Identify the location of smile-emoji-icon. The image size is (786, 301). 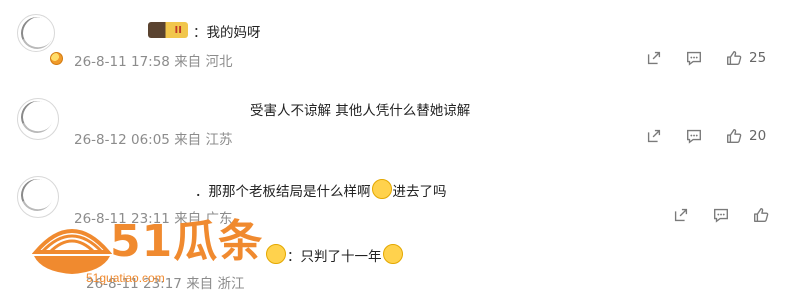
(276, 254).